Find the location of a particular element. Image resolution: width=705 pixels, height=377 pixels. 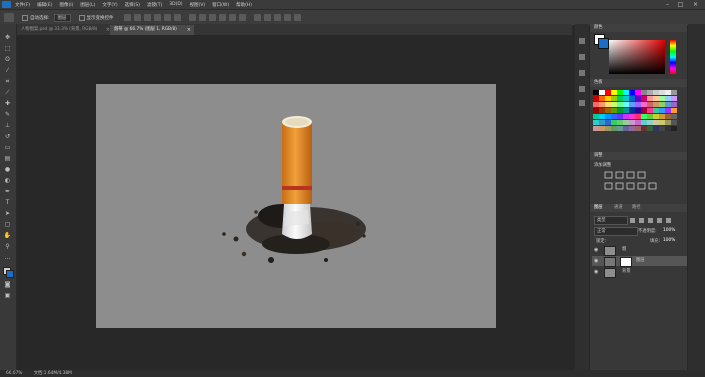

distribute-left-icon is located at coordinates (222, 17).